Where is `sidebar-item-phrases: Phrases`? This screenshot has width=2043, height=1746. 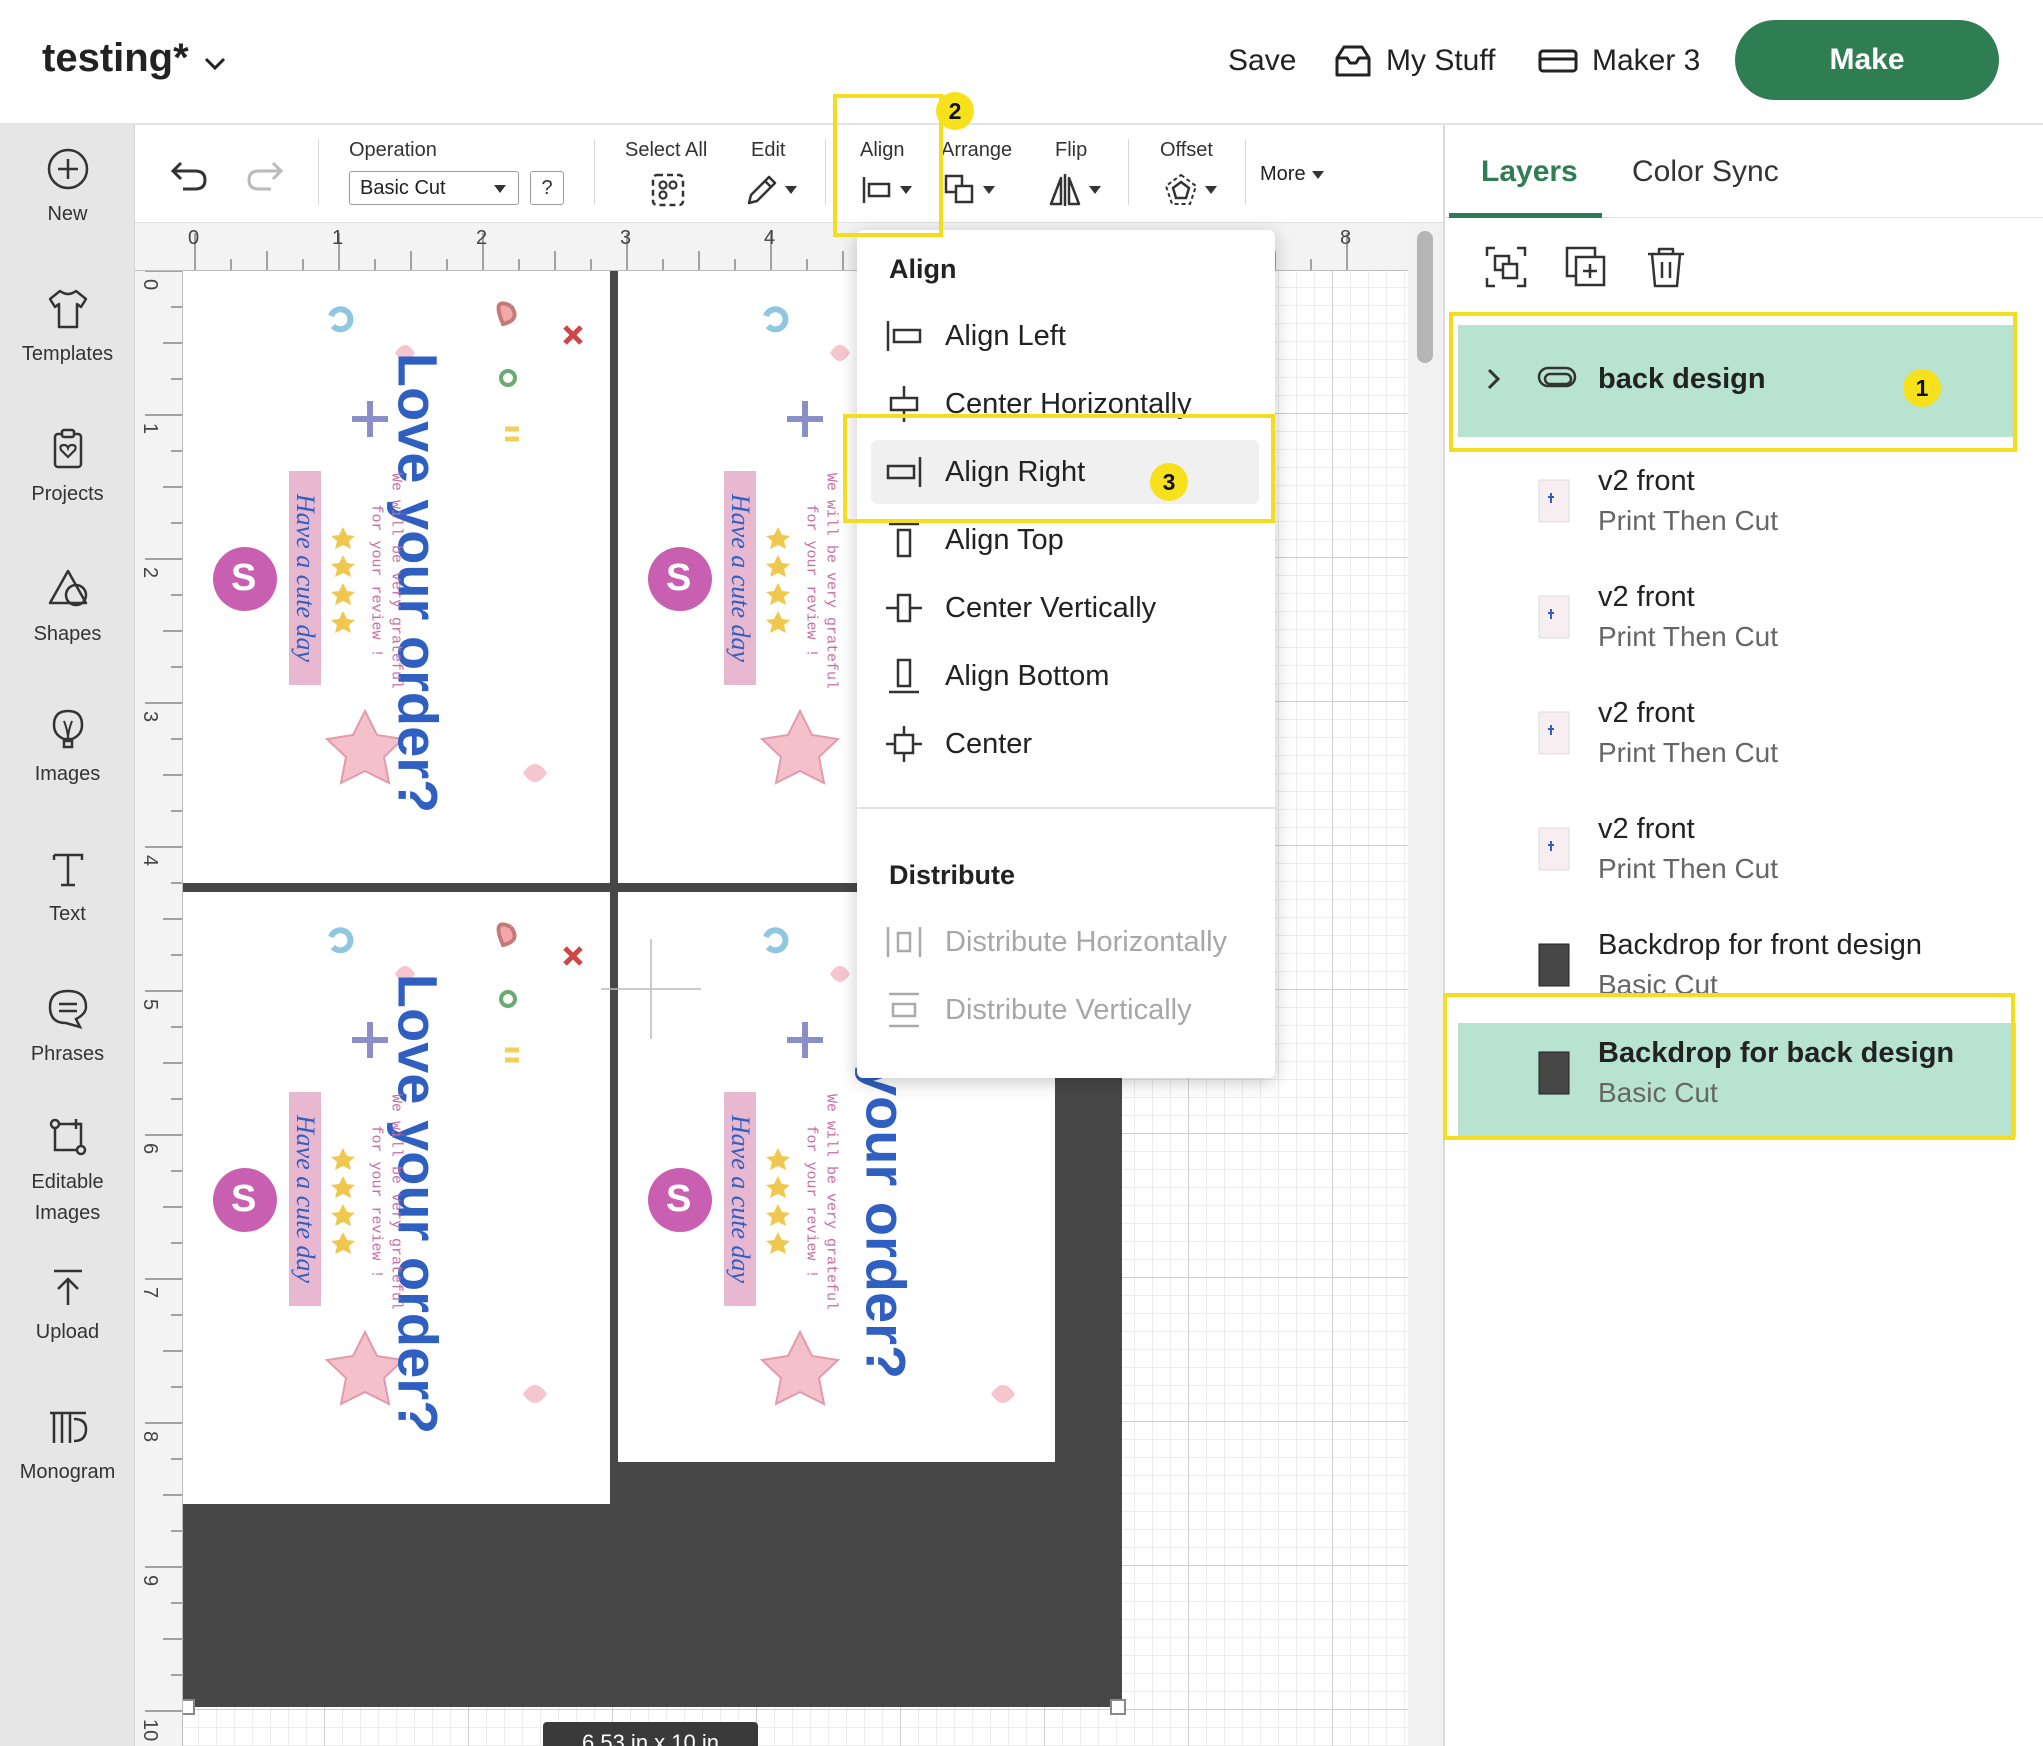
sidebar-item-phrases: Phrases is located at coordinates (67, 1028).